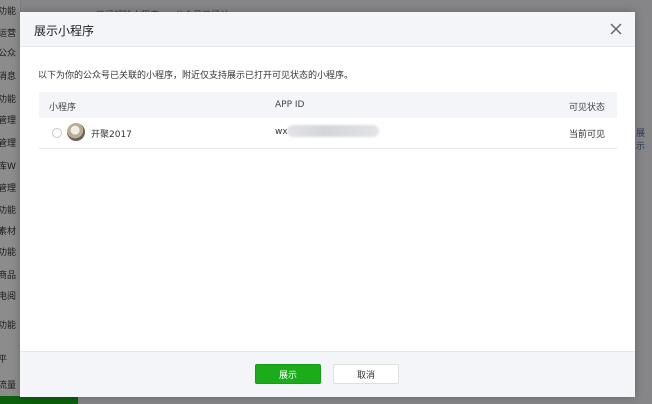 Image resolution: width=652 pixels, height=404 pixels. Describe the element at coordinates (586, 135) in the screenshot. I see `visibility-status: 当前可见` at that location.